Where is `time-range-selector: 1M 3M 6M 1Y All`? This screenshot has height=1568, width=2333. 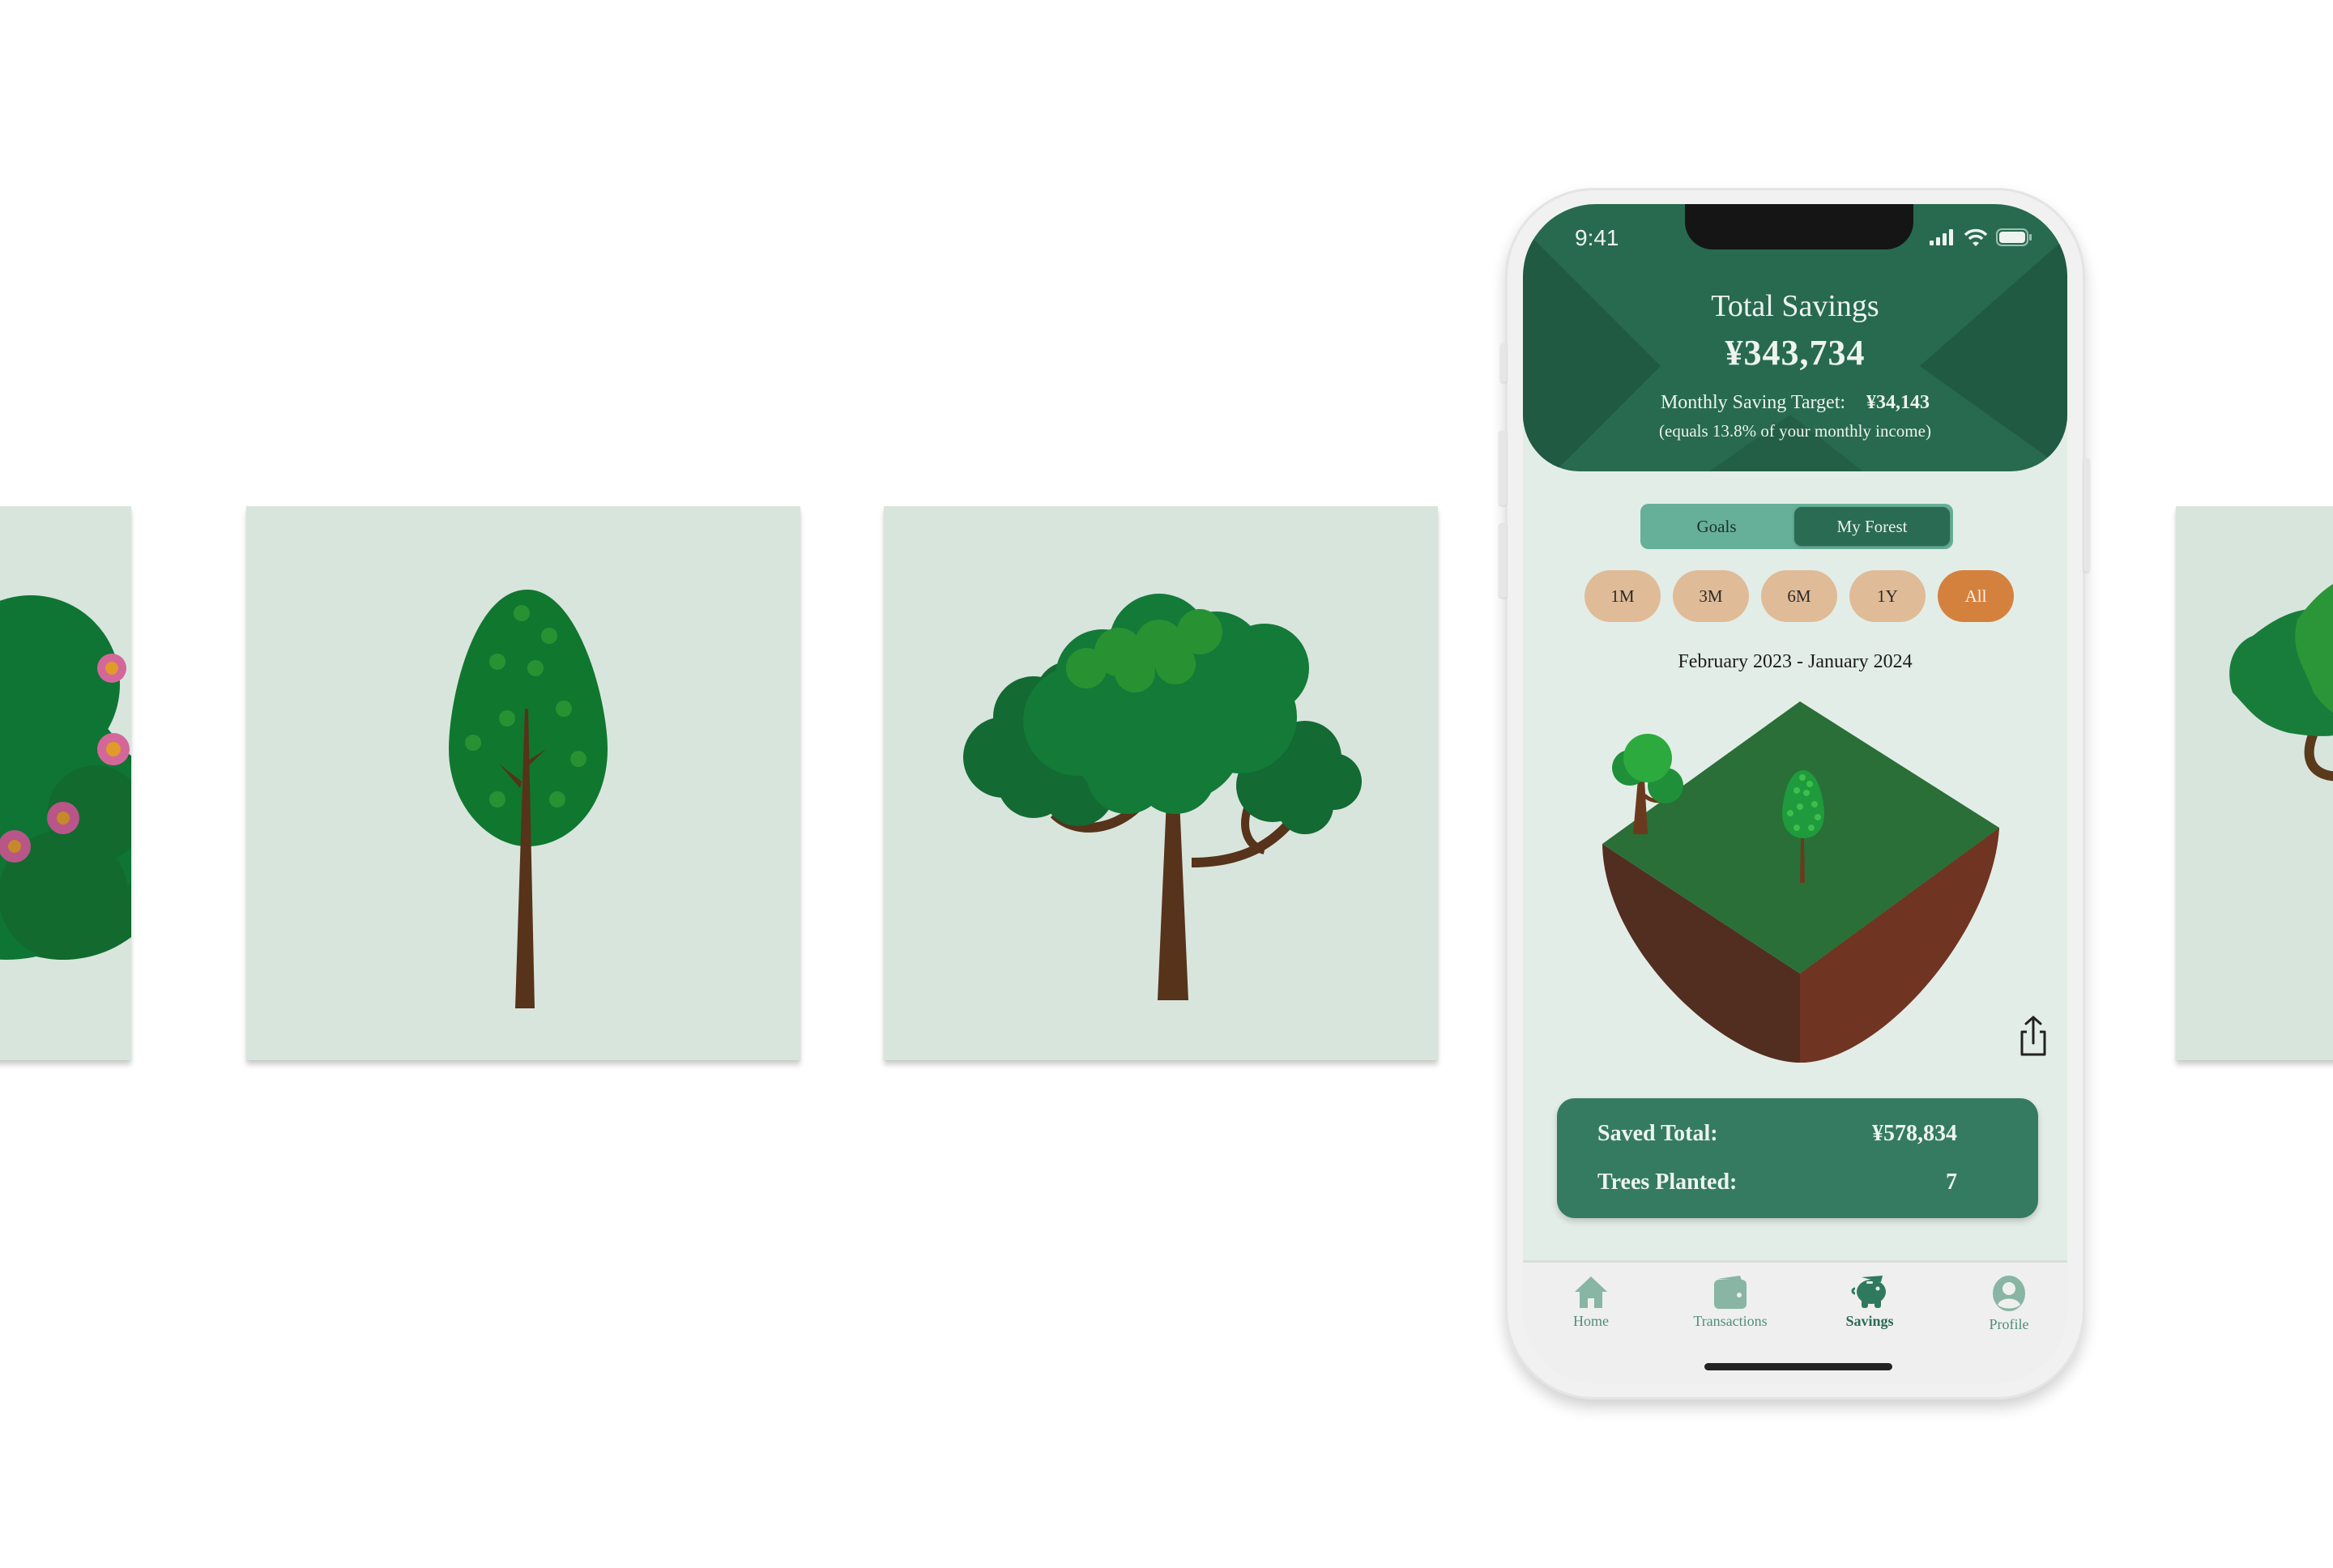
time-range-selector: 1M 3M 6M 1Y All is located at coordinates (1799, 596).